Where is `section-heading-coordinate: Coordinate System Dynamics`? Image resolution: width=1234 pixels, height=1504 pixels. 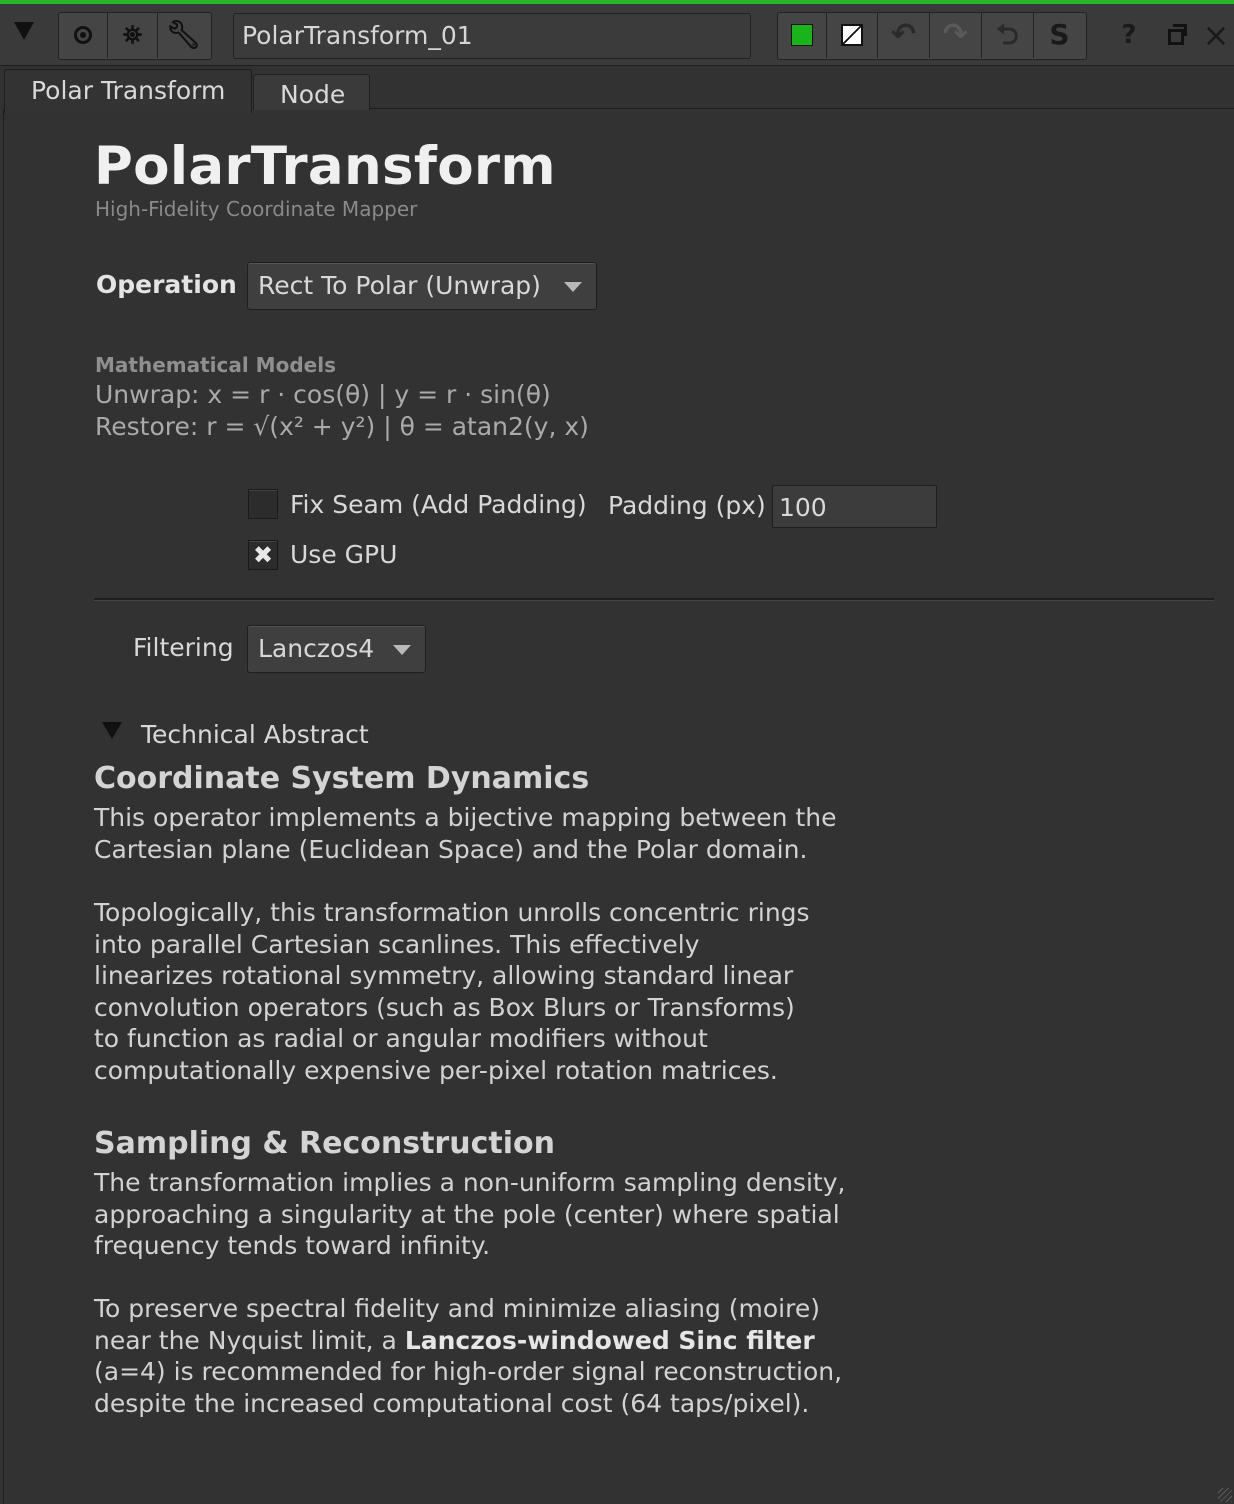
section-heading-coordinate: Coordinate System Dynamics is located at coordinates (342, 778).